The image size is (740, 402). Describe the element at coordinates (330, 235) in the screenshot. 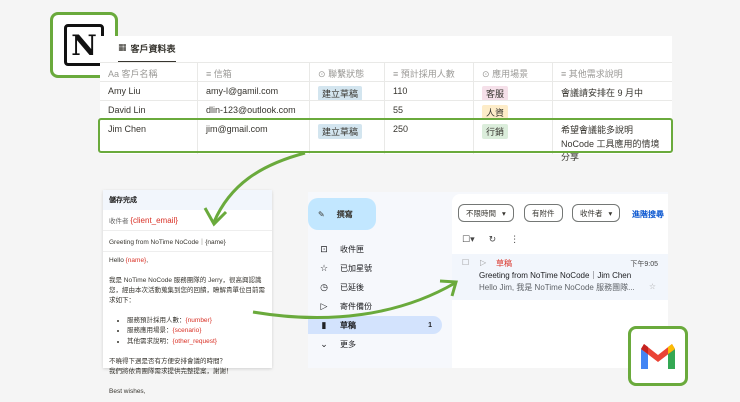

I see `flow-arrows` at that location.